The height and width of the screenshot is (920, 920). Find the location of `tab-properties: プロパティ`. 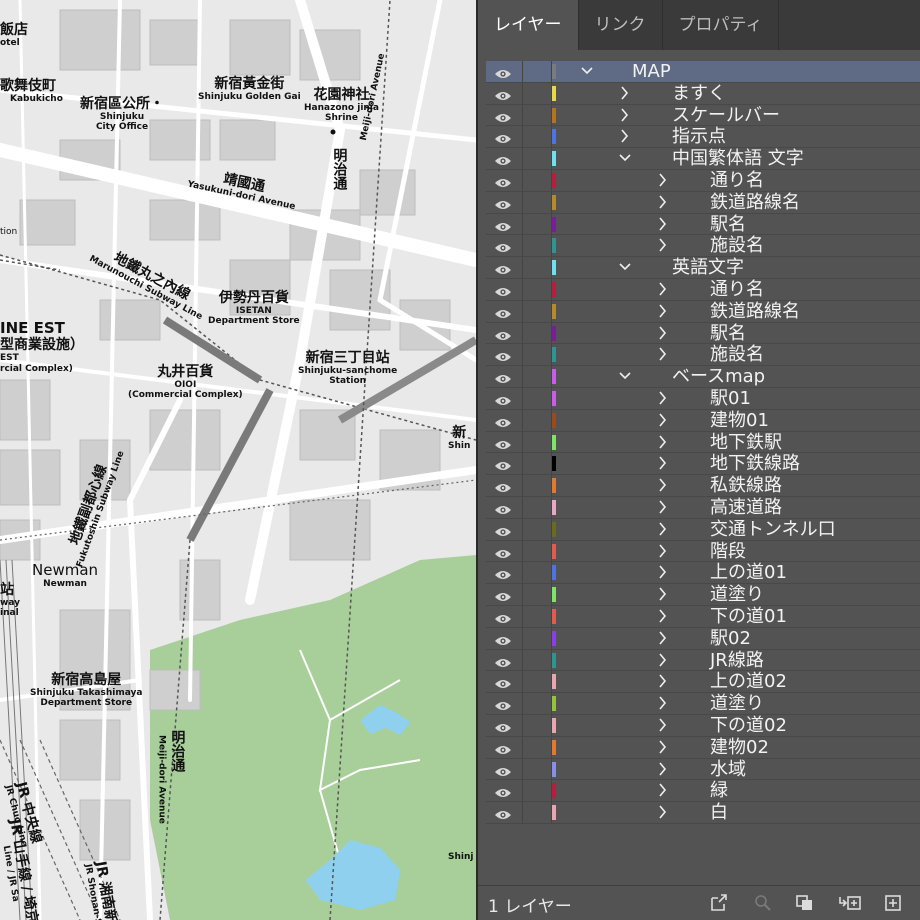

tab-properties: プロパティ is located at coordinates (721, 25).